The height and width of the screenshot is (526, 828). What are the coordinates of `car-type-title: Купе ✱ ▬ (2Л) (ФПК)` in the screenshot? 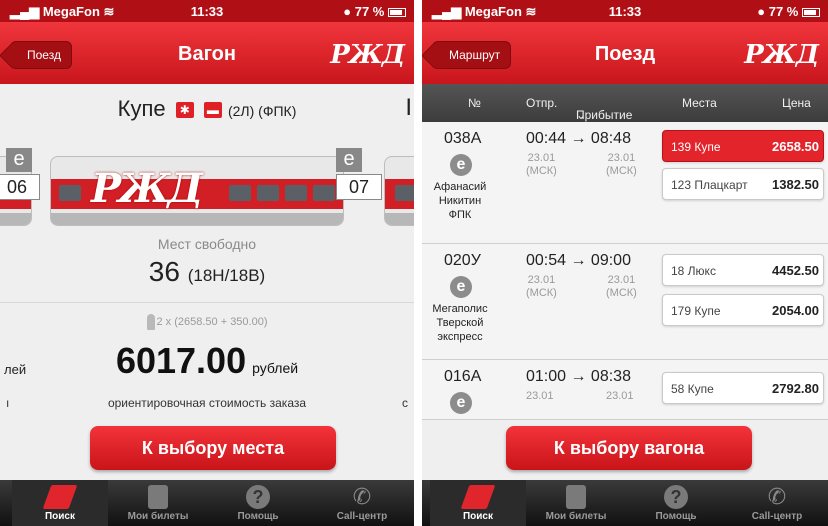 It's located at (207, 108).